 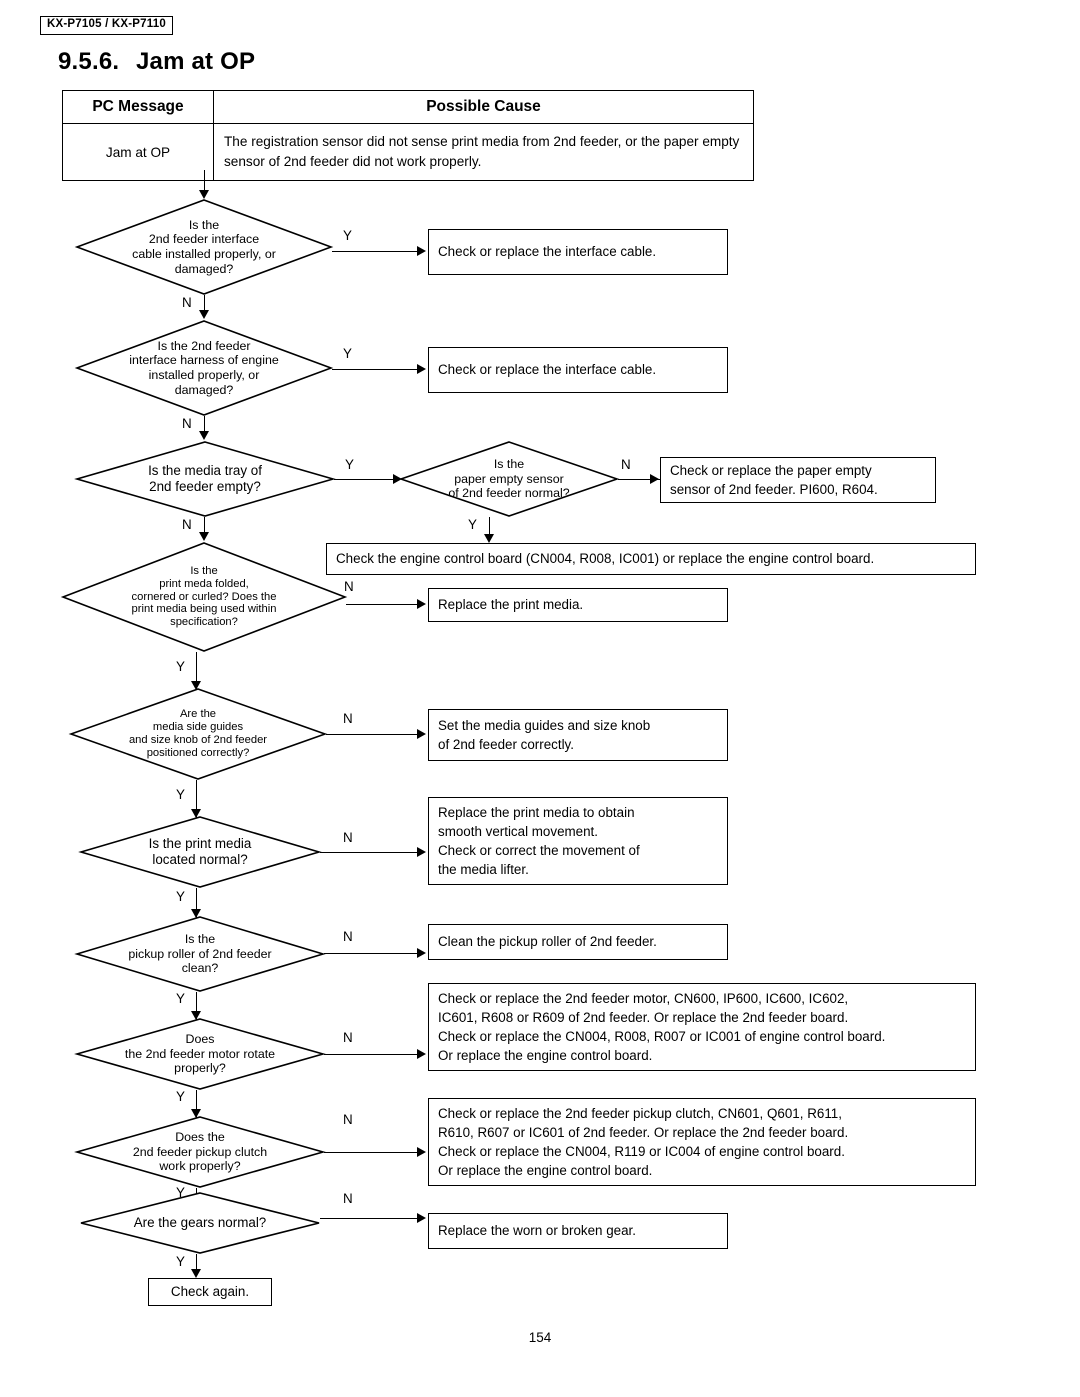 I want to click on decision-label: Are the gears normal?, so click(x=200, y=1223).